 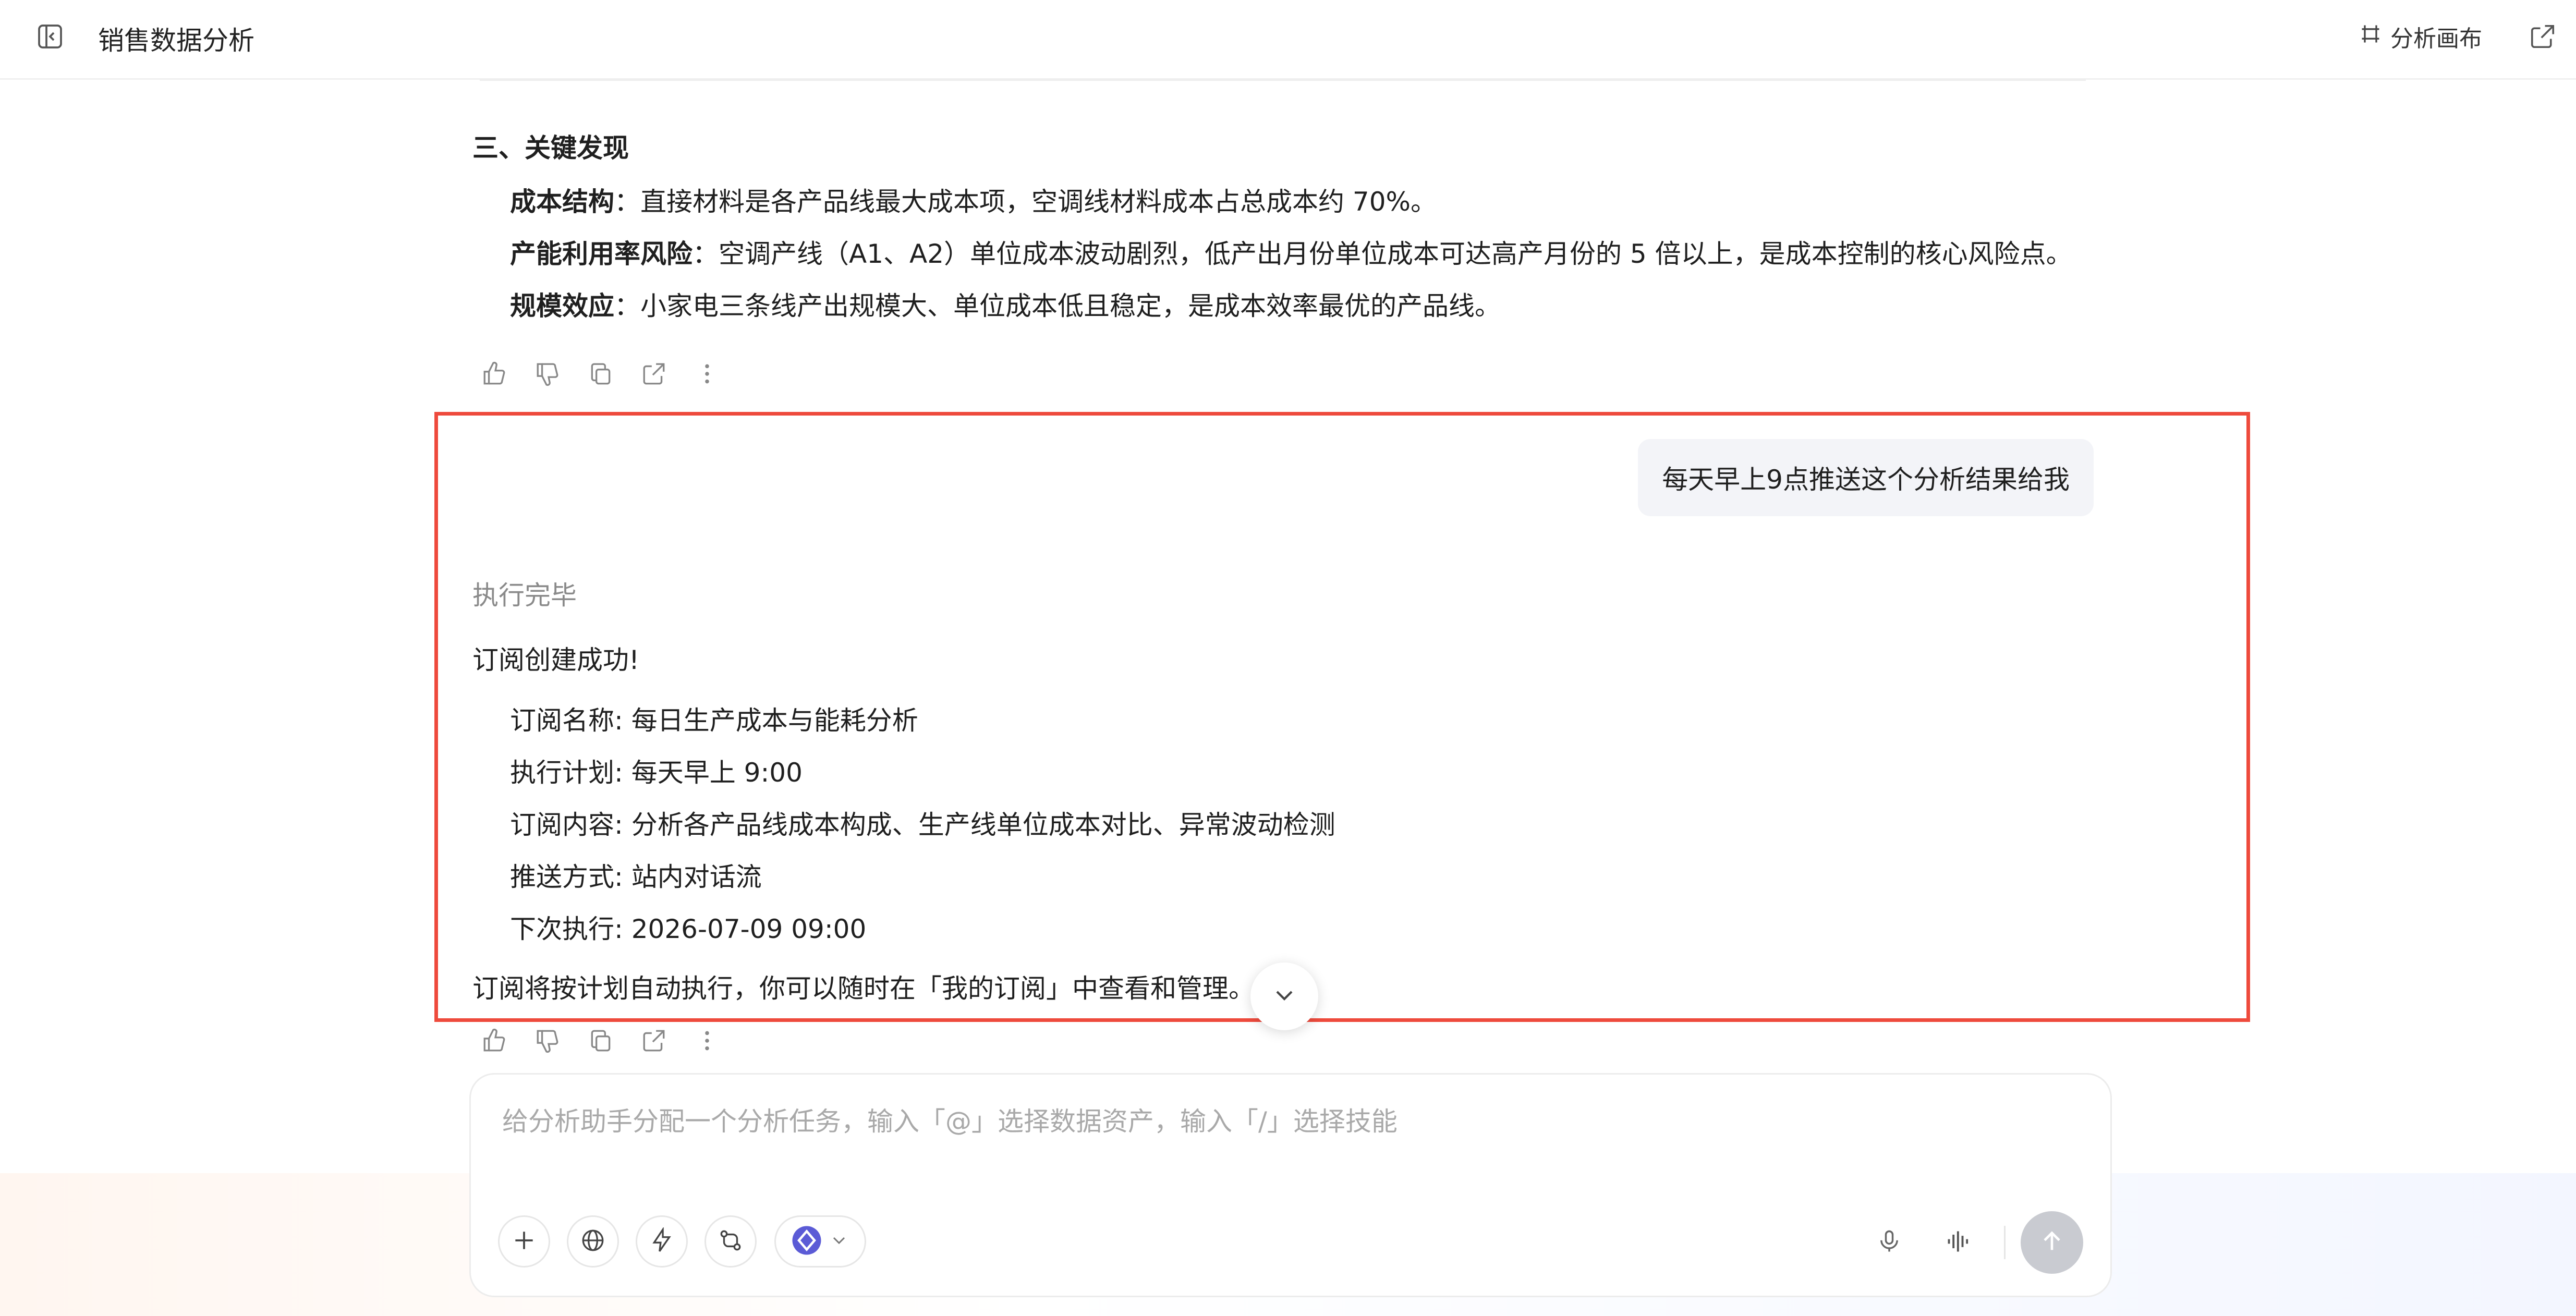 What do you see at coordinates (714, 720) in the screenshot?
I see `subscription-detail: 订阅名称: 每日生产成本与能耗分析` at bounding box center [714, 720].